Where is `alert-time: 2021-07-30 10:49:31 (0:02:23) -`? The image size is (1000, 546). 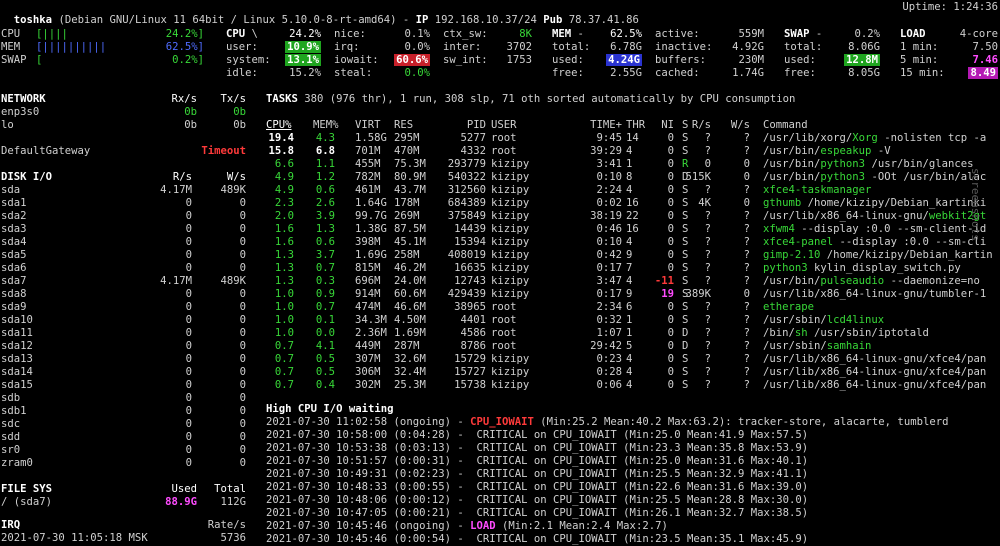
alert-time: 2021-07-30 10:49:31 (0:02:23) - is located at coordinates (365, 474).